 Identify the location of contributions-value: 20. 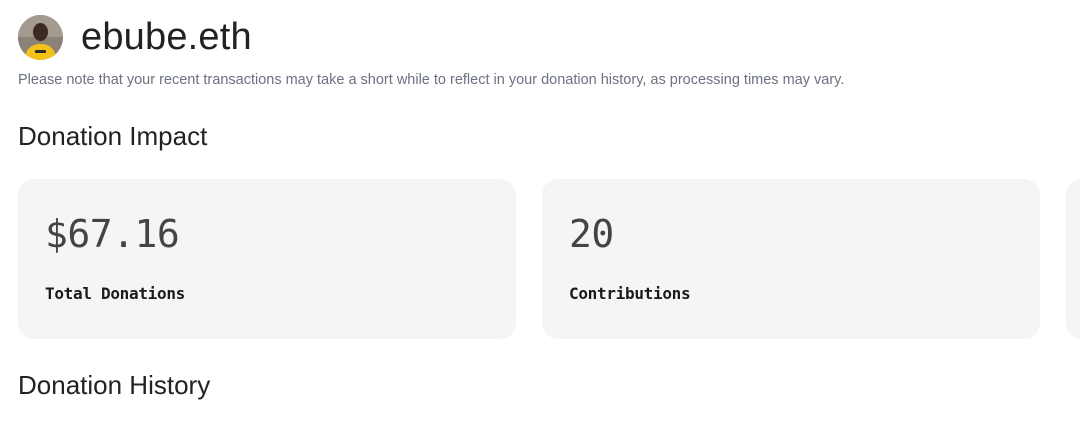
(591, 234).